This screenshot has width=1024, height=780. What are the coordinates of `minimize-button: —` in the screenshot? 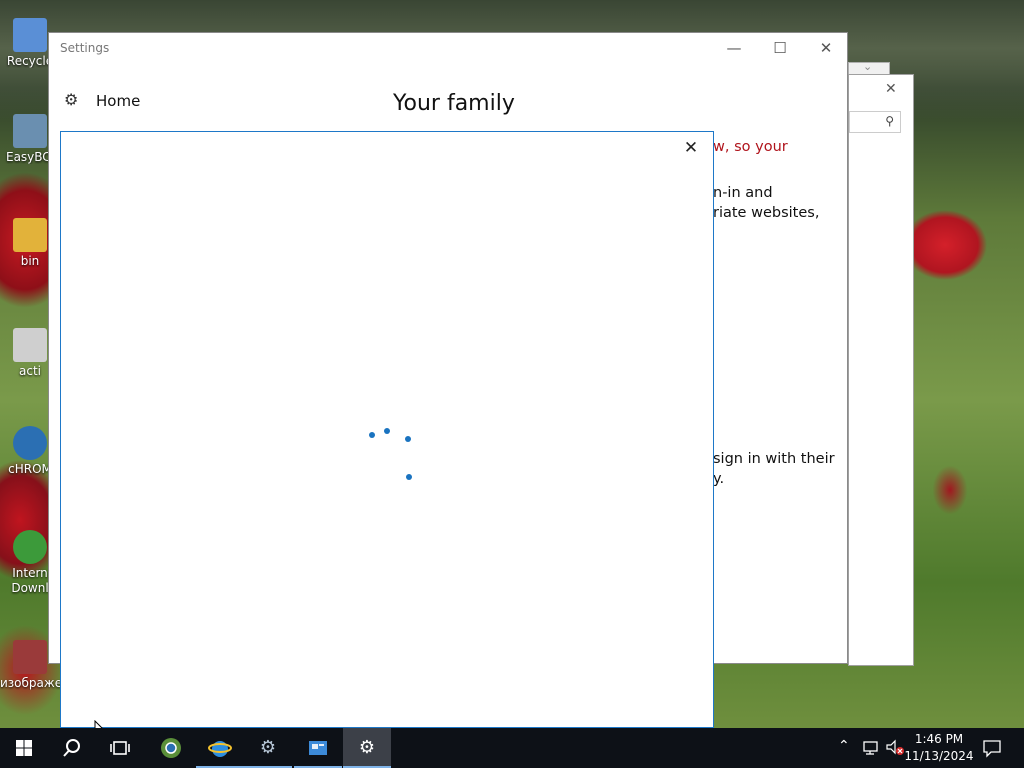 It's located at (734, 49).